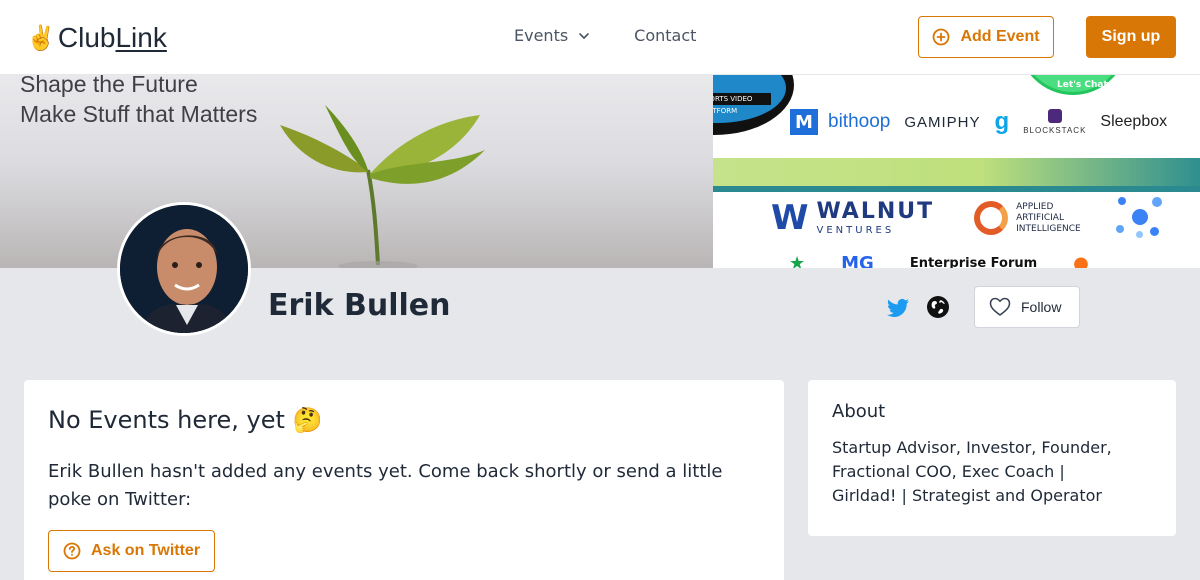 The height and width of the screenshot is (580, 1200). I want to click on logo-text: ClubLink, so click(112, 38).